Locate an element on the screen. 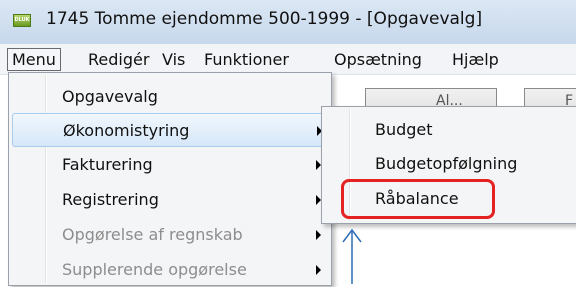  menu-item-label: Registrering is located at coordinates (110, 199).